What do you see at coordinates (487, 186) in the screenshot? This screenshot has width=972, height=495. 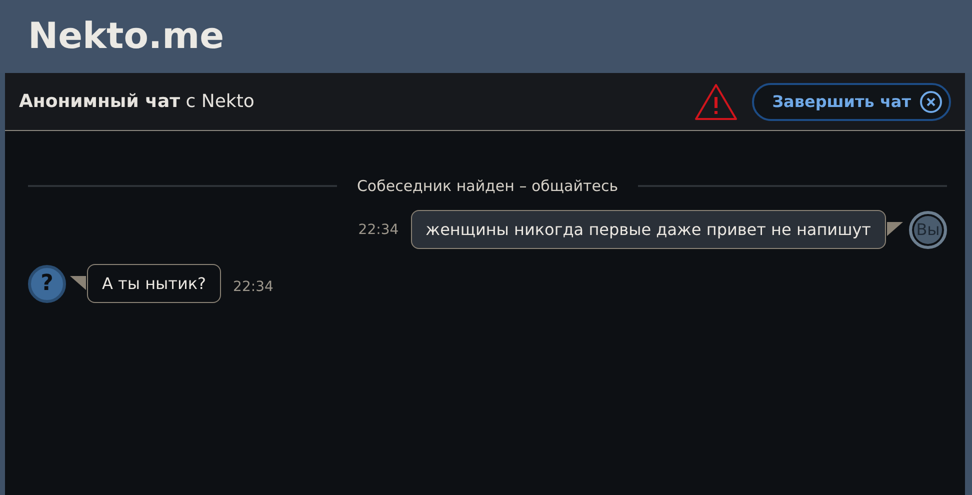 I see `system-message: Собеседник найден – общайтесь` at bounding box center [487, 186].